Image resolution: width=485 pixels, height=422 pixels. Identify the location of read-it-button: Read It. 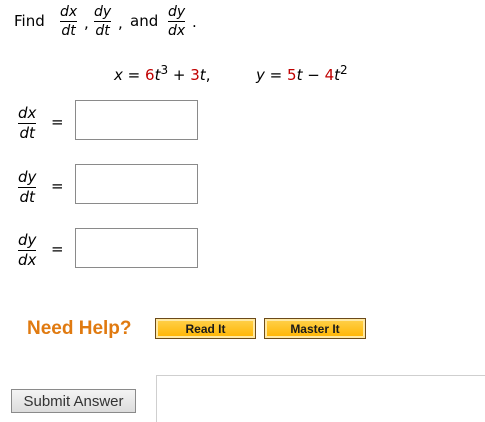
(205, 328).